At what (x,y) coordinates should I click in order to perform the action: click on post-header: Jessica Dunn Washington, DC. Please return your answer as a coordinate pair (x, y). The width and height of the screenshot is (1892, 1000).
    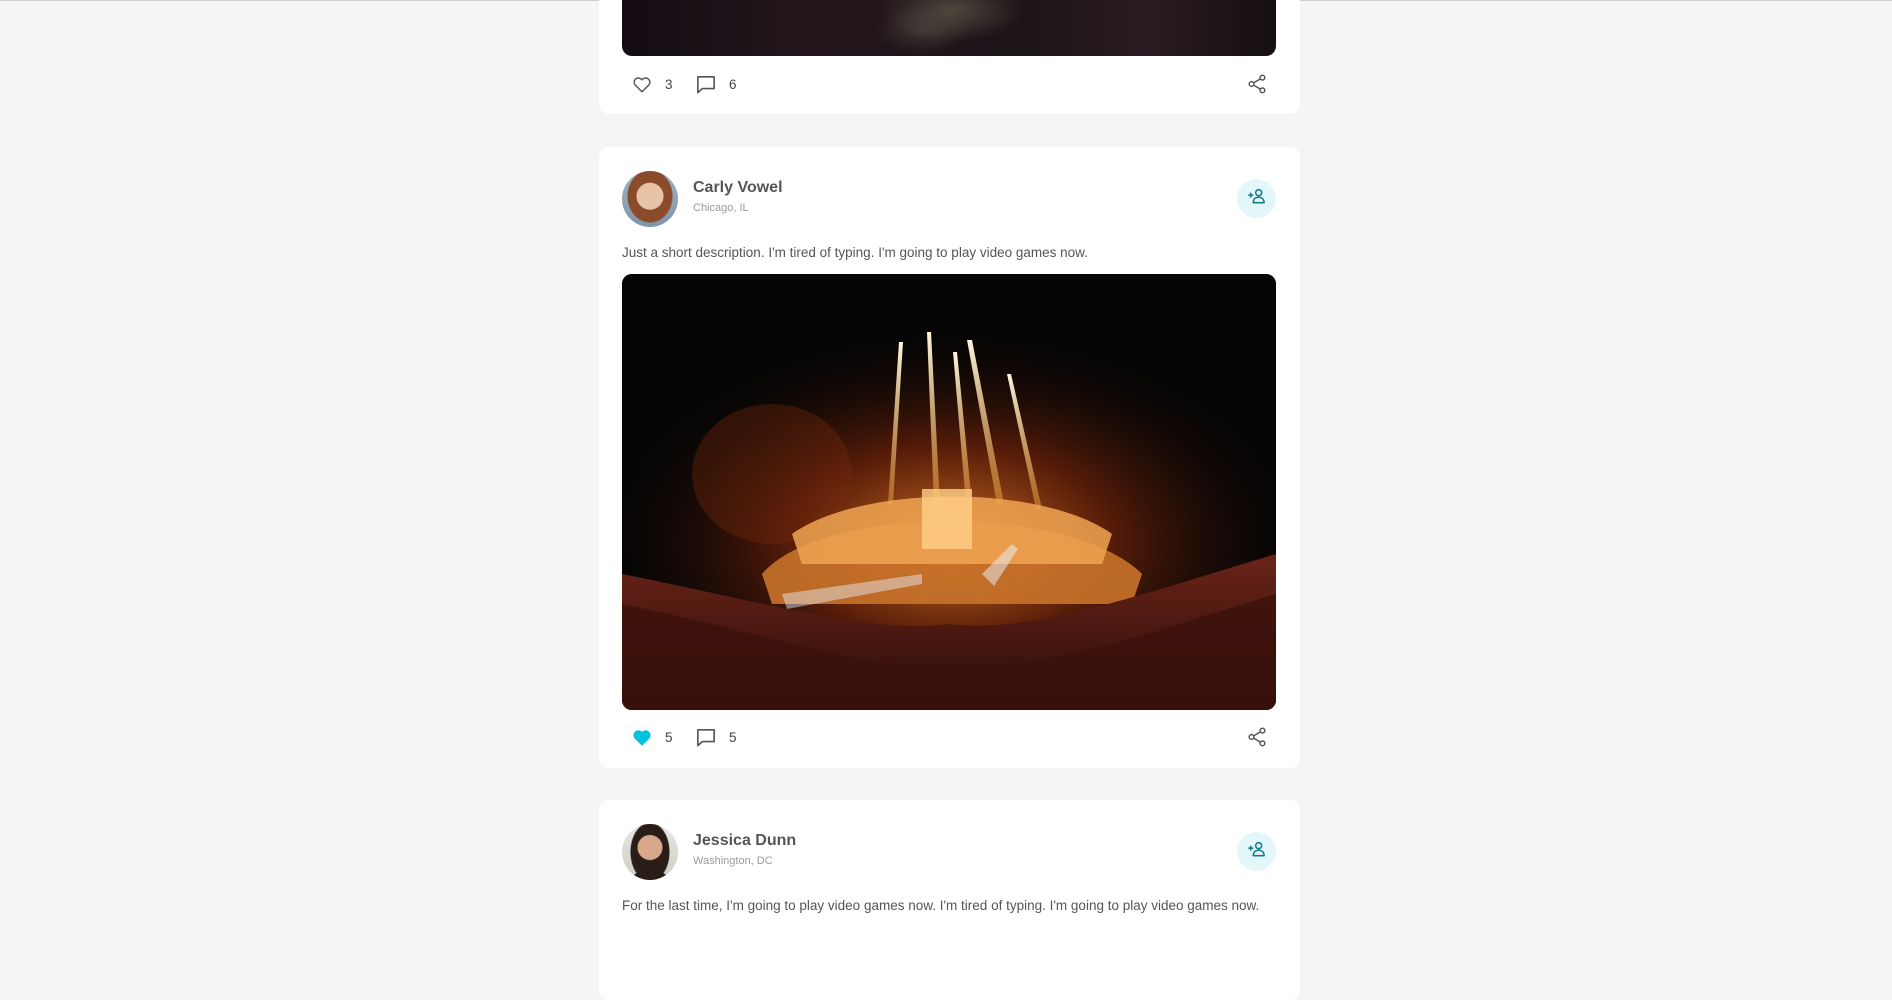
    Looking at the image, I should click on (949, 852).